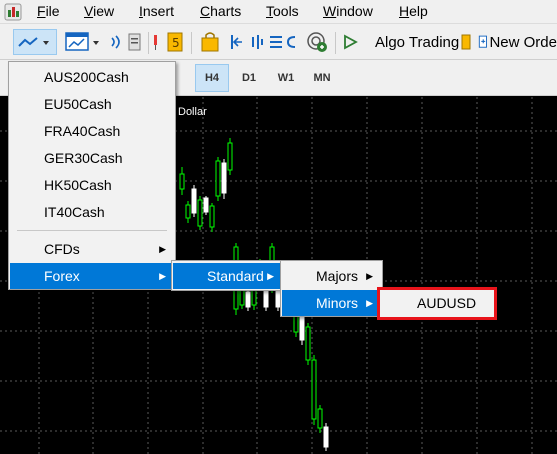 The height and width of the screenshot is (454, 557). I want to click on app-logo-icon, so click(13, 12).